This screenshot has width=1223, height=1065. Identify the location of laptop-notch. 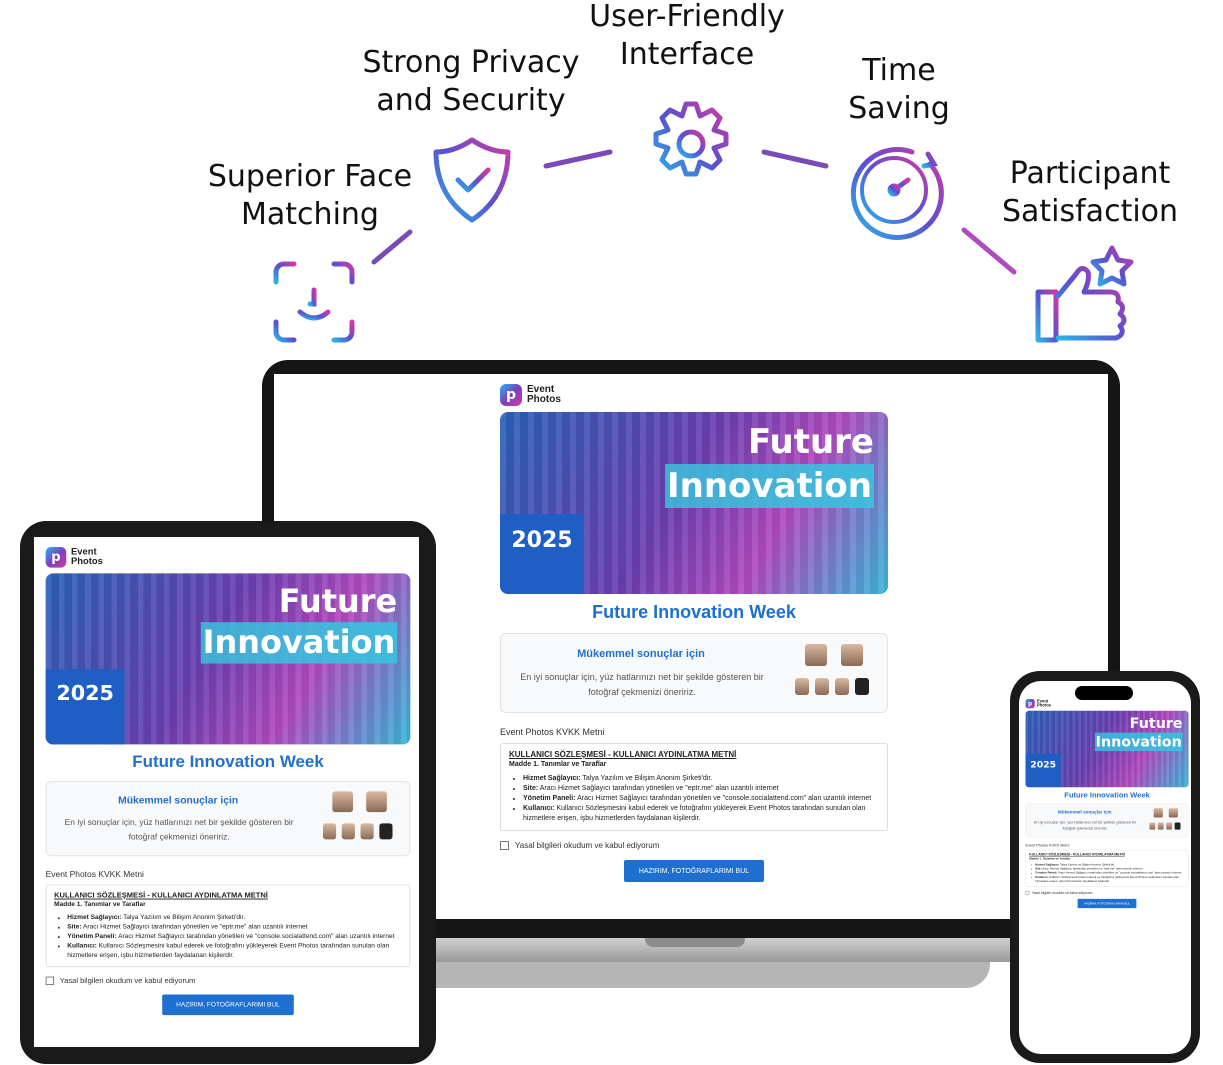
(695, 942).